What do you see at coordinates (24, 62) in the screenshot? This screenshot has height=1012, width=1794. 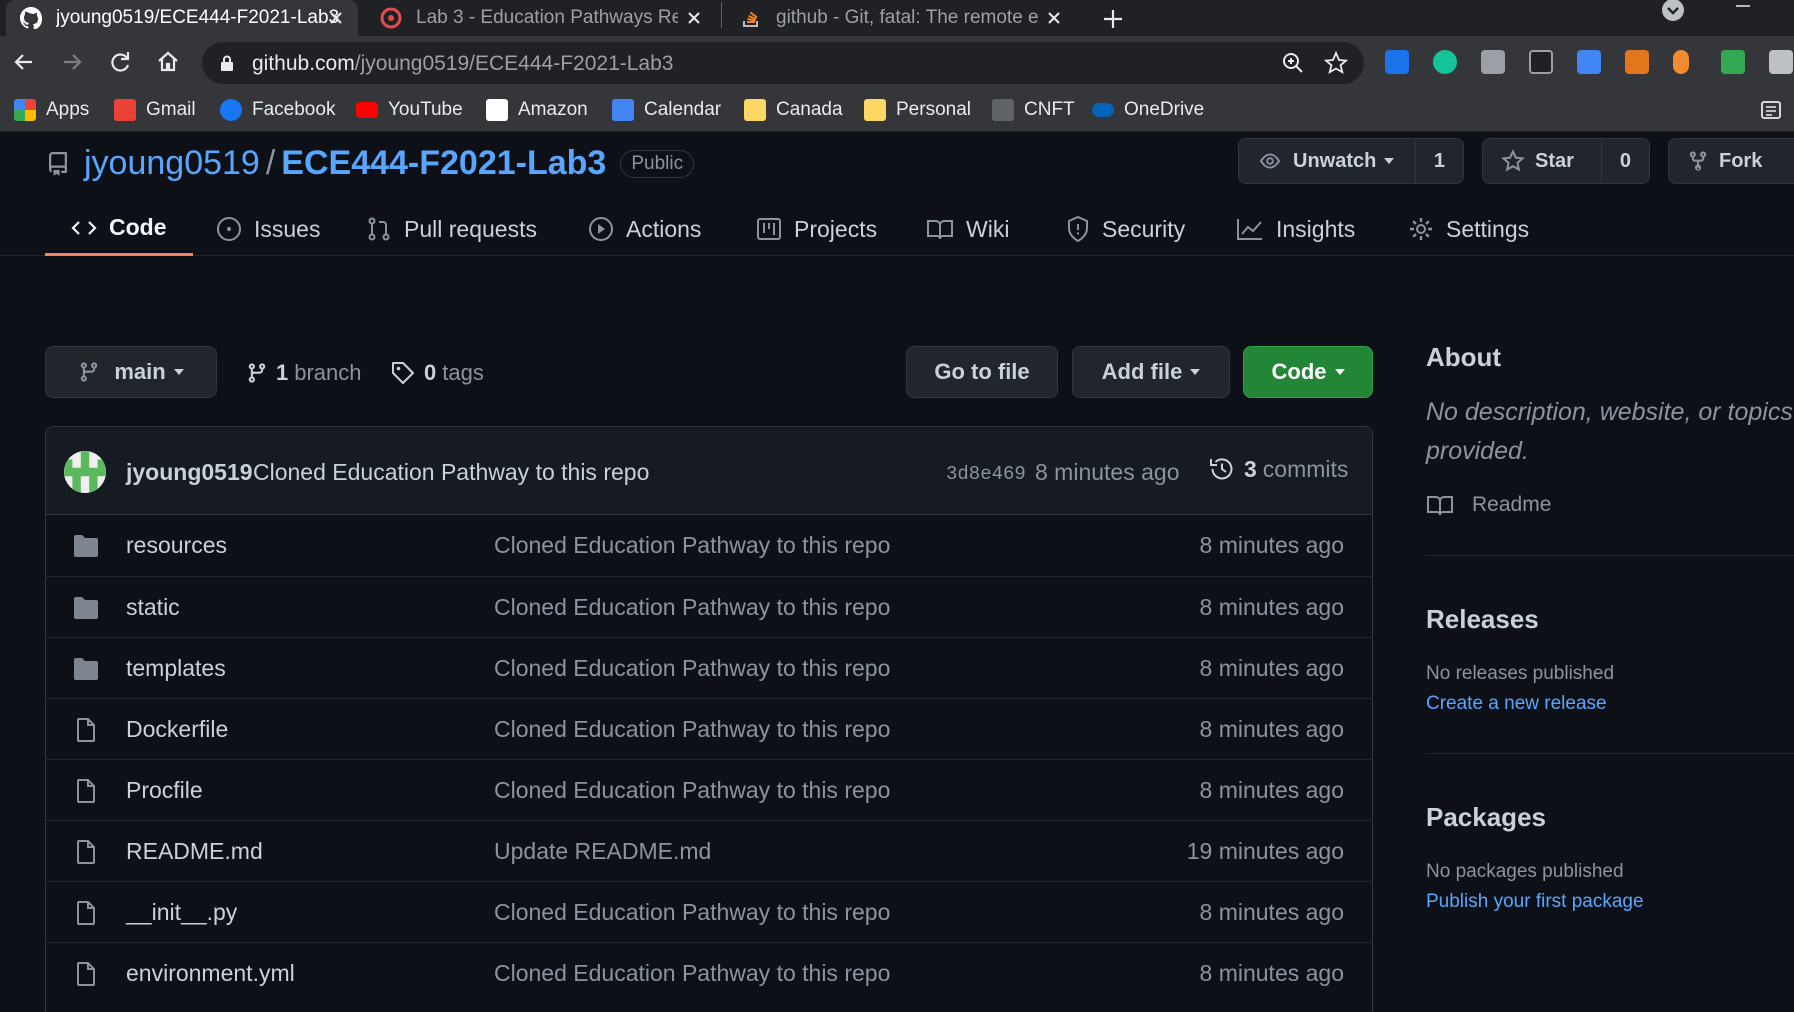 I see `back-icon` at bounding box center [24, 62].